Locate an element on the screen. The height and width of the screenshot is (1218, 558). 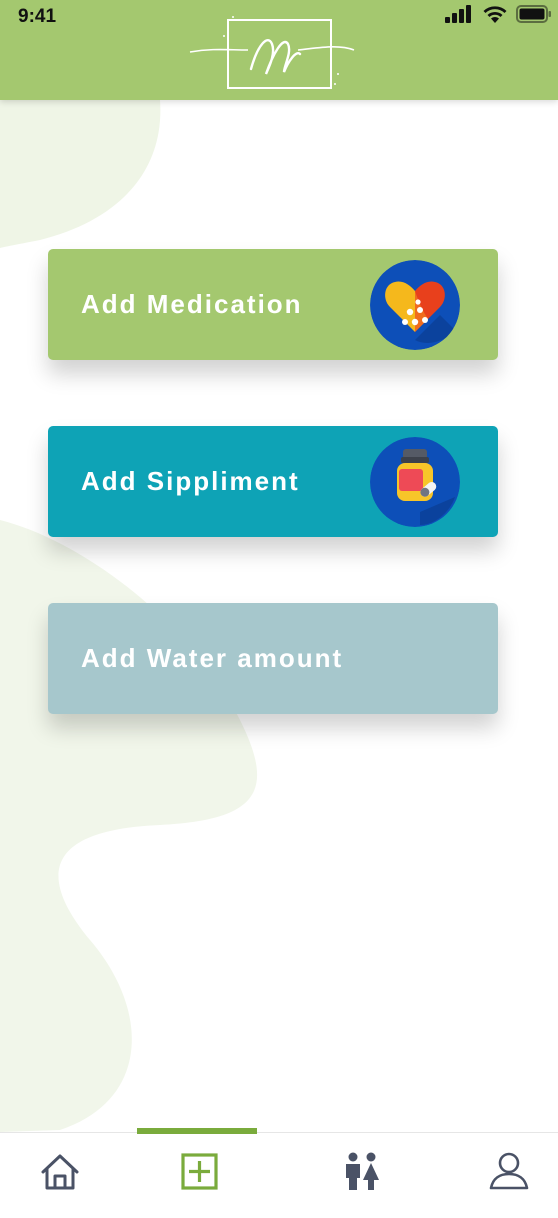
wifi-icon is located at coordinates (495, 14).